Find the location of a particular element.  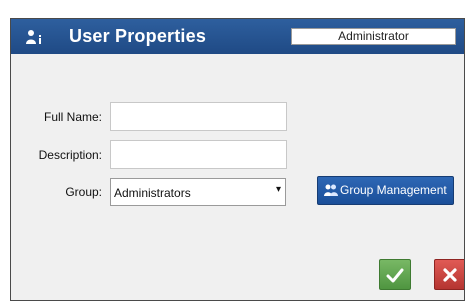

cancel-button is located at coordinates (449, 274).